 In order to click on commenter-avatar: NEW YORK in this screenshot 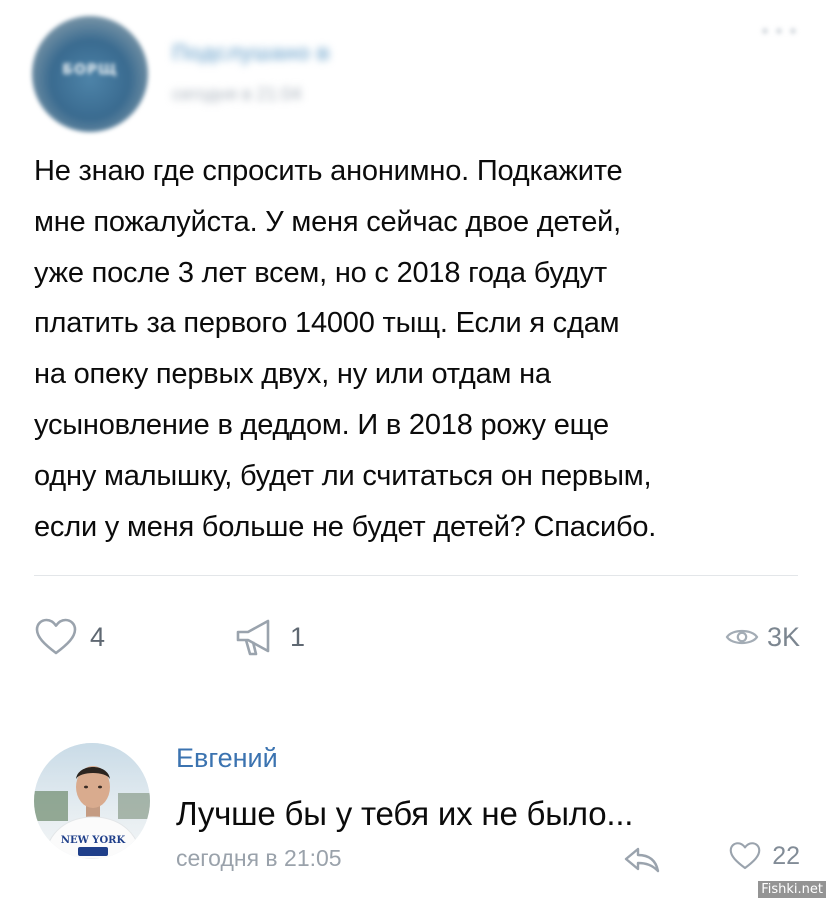, I will do `click(92, 801)`.